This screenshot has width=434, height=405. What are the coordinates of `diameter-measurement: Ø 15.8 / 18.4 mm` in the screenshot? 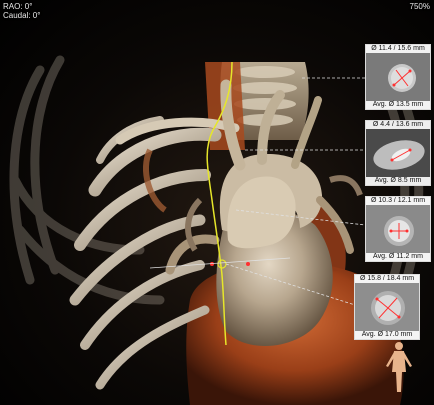 It's located at (387, 279).